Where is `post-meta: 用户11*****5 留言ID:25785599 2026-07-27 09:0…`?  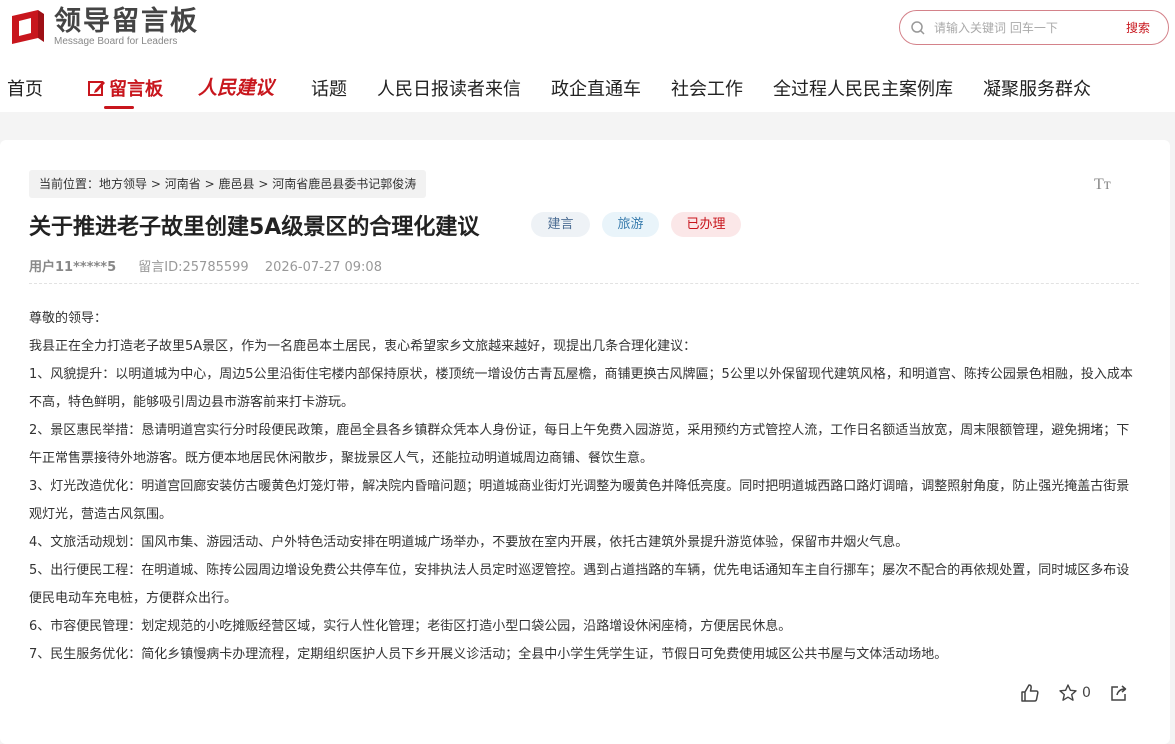 post-meta: 用户11*****5 留言ID:25785599 2026-07-27 09:0… is located at coordinates (205, 265).